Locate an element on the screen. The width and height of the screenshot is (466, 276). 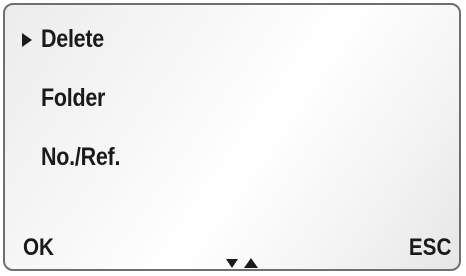
menu-item-delete: Delete is located at coordinates (72, 39).